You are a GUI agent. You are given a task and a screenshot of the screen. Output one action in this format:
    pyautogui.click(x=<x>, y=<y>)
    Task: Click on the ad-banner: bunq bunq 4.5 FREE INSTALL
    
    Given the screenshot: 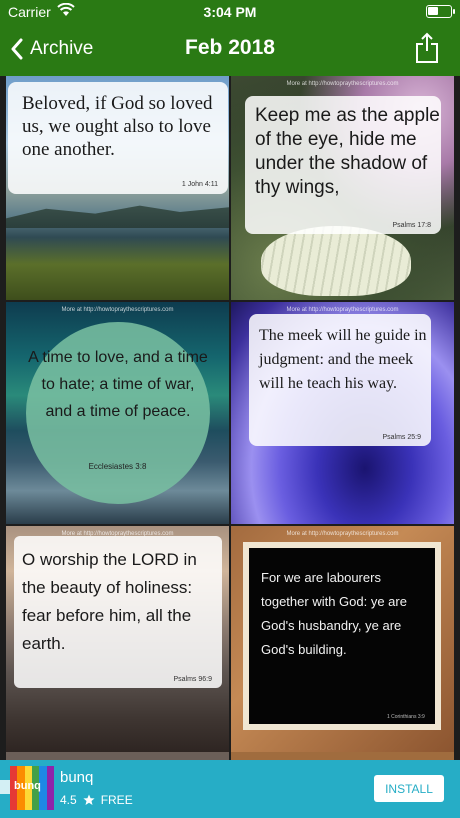 What is the action you would take?
    pyautogui.click(x=230, y=789)
    